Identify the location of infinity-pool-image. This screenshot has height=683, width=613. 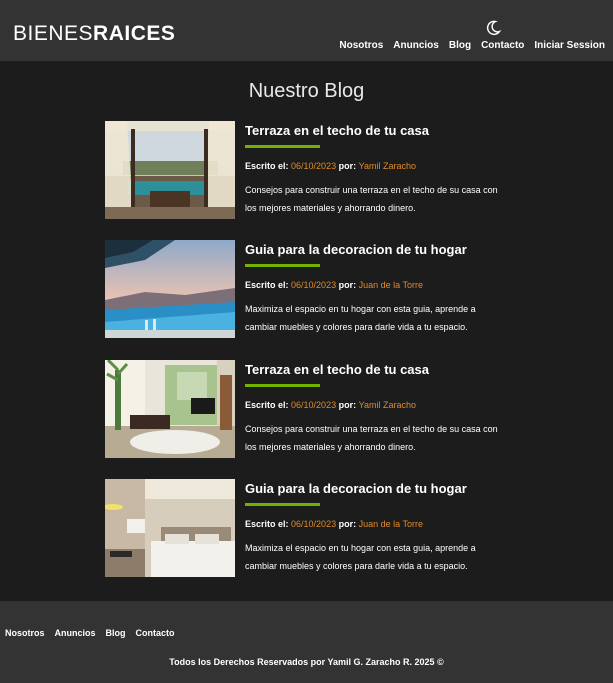
(170, 289).